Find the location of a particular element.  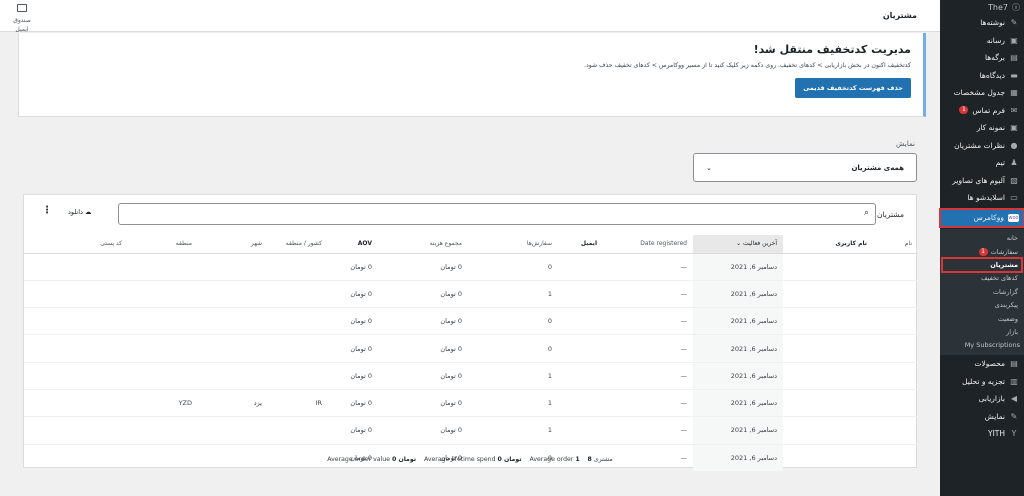

sidebar-item-label: تیم is located at coordinates (1000, 163).